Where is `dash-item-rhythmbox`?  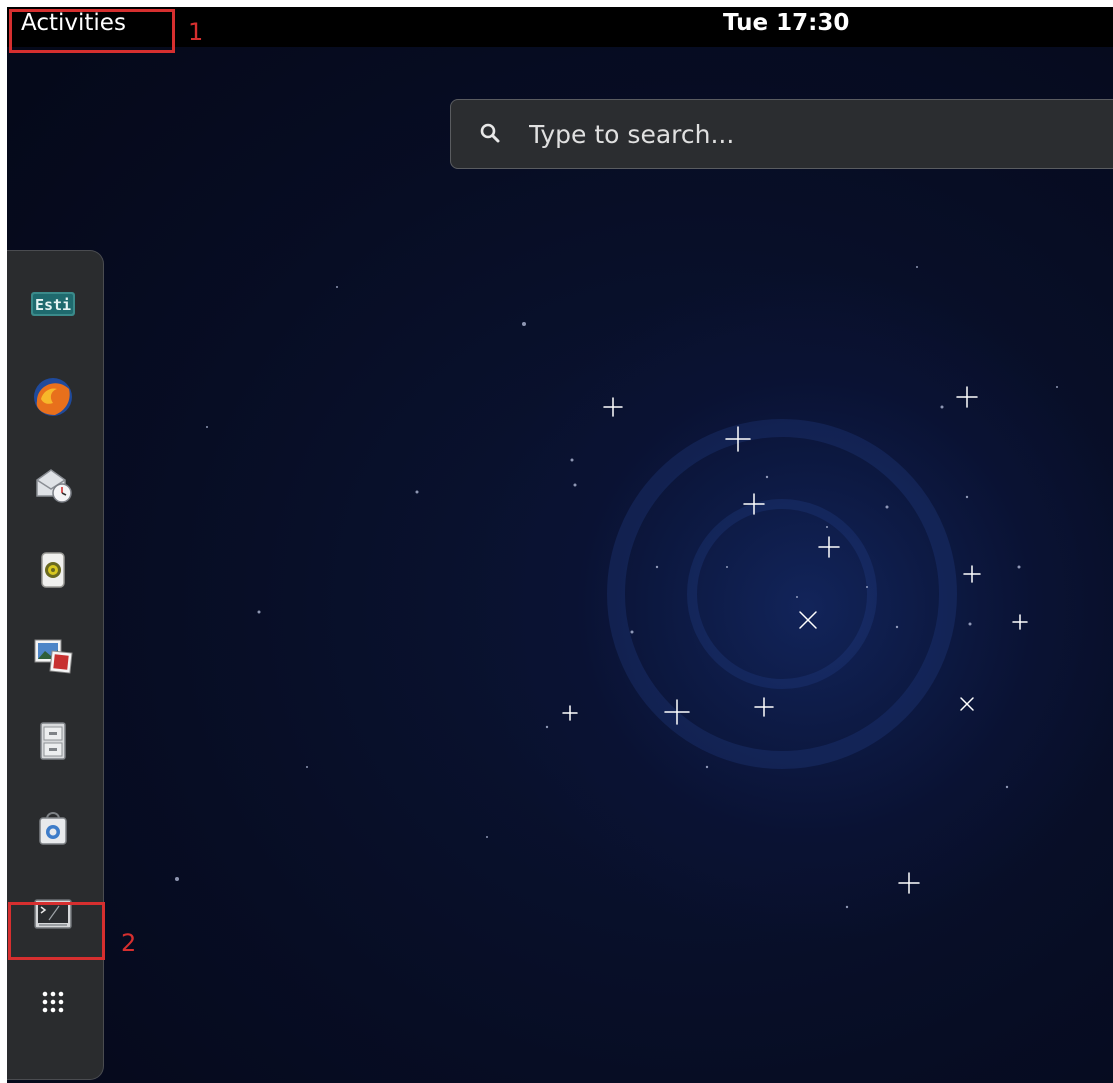
dash-item-rhythmbox is located at coordinates (53, 570).